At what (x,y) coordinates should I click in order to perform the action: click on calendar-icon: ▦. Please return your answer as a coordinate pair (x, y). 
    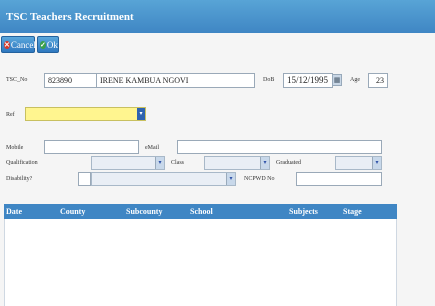
    Looking at the image, I should click on (337, 80).